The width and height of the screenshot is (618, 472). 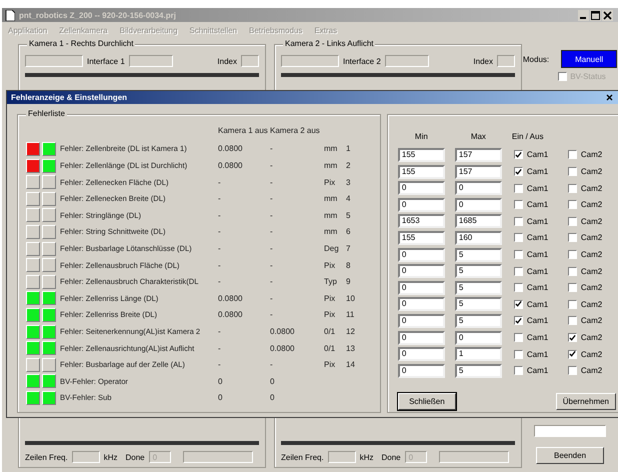 I want to click on row-number: 5, so click(x=349, y=215).